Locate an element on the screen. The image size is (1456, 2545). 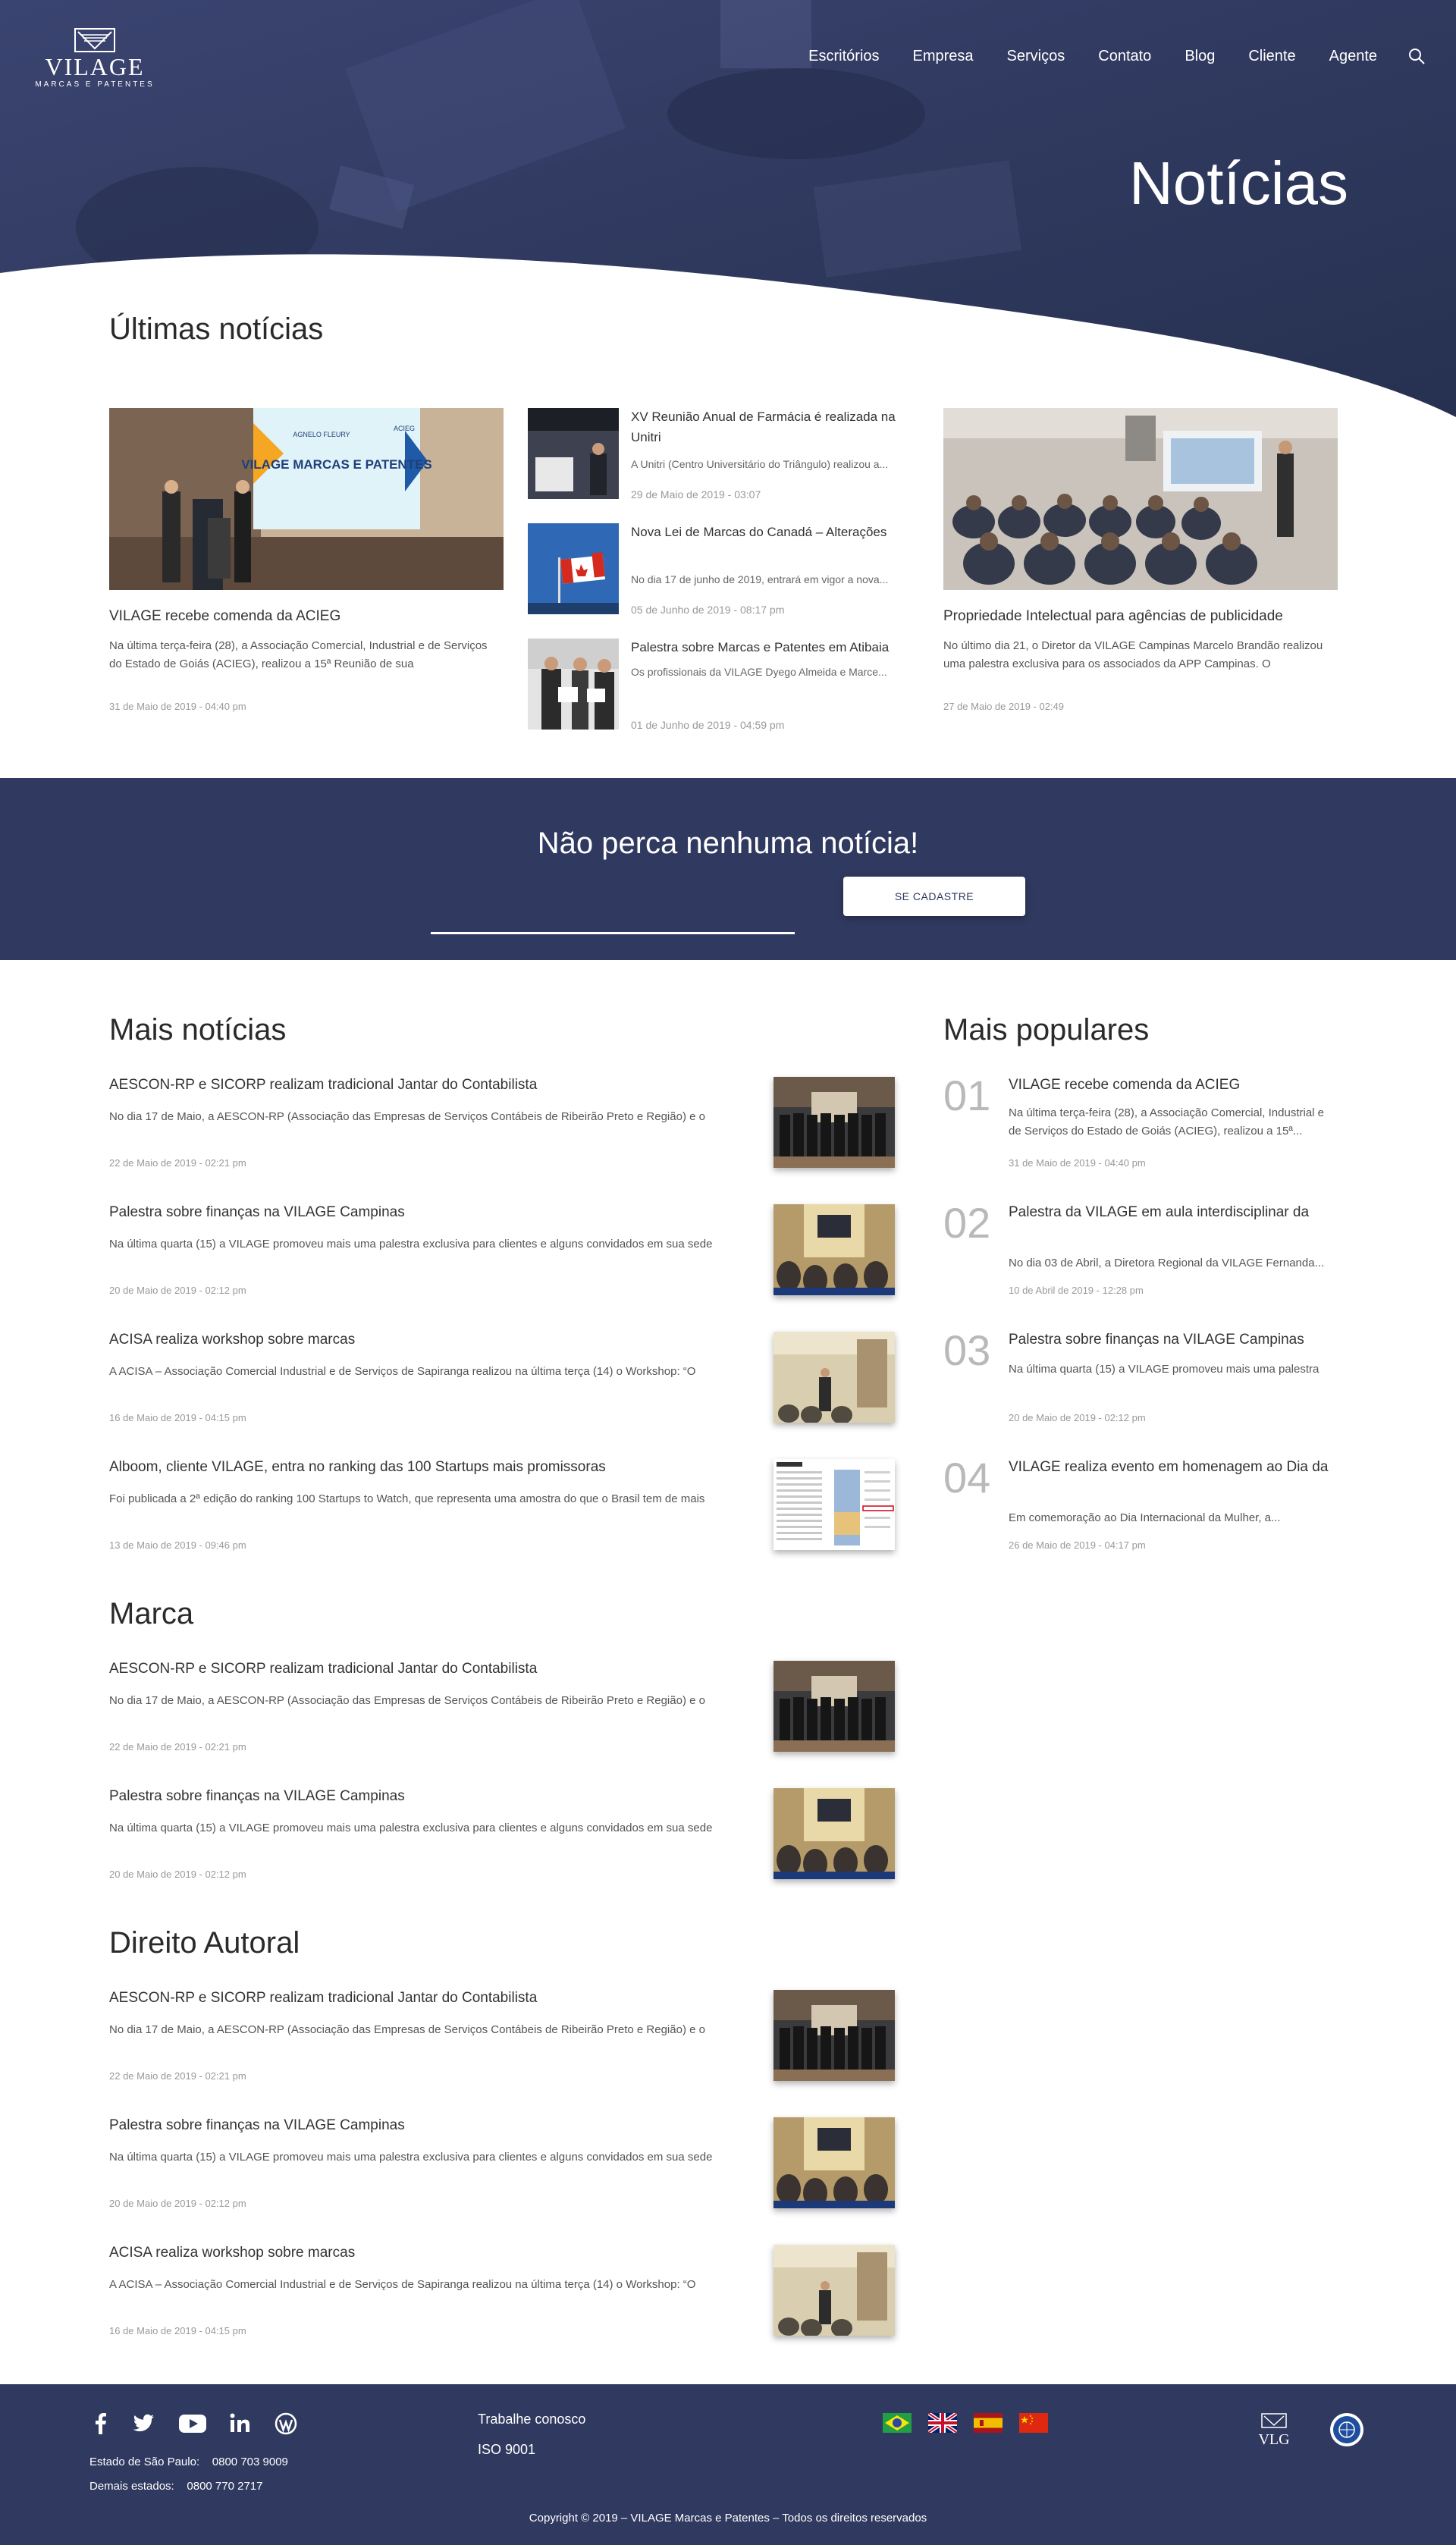
featured-left-title: VILAGE recebe comenda da ACIEG is located at coordinates (224, 616).